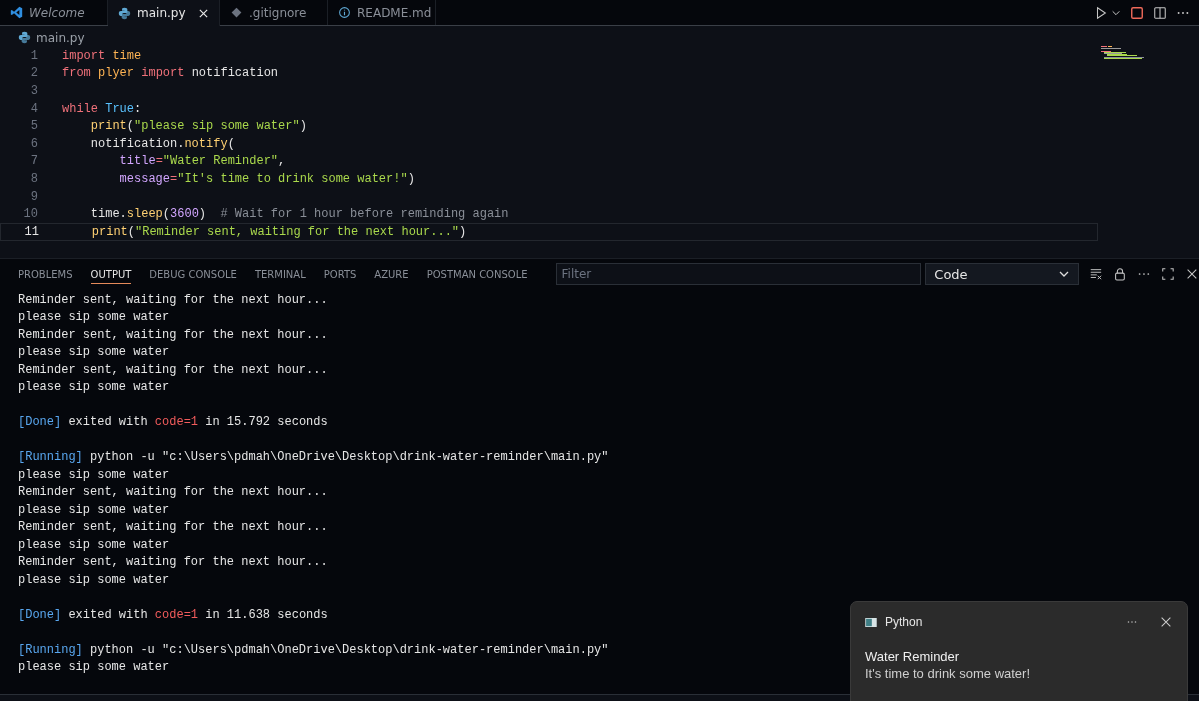 This screenshot has height=701, width=1199. I want to click on panel-tab: PROBLEMS, so click(45, 274).